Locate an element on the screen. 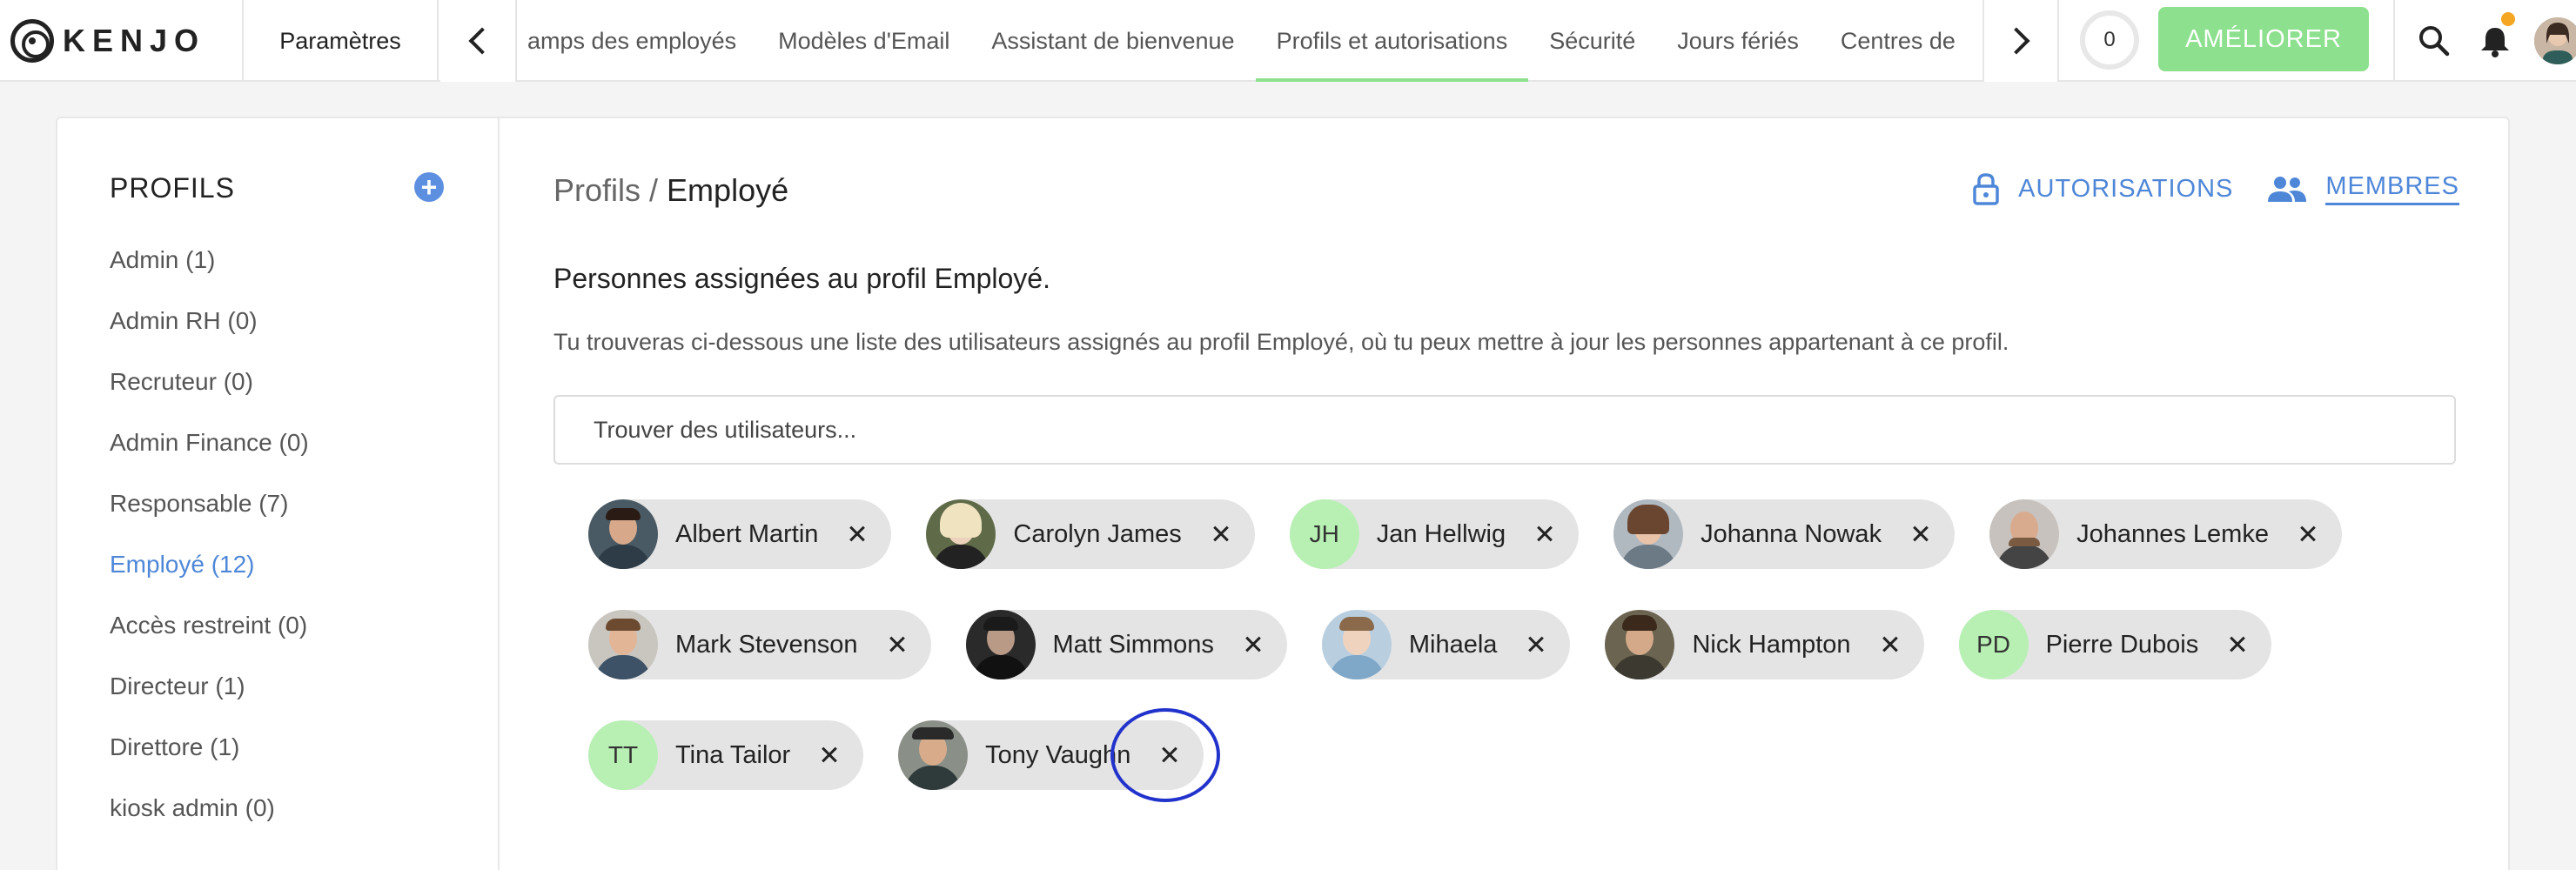  chevron-left-icon is located at coordinates (482, 41).